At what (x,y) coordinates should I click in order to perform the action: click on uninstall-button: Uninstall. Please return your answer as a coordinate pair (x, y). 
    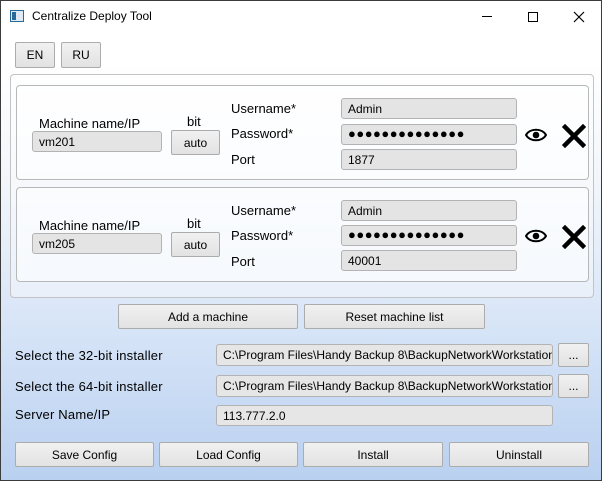
    Looking at the image, I should click on (519, 454).